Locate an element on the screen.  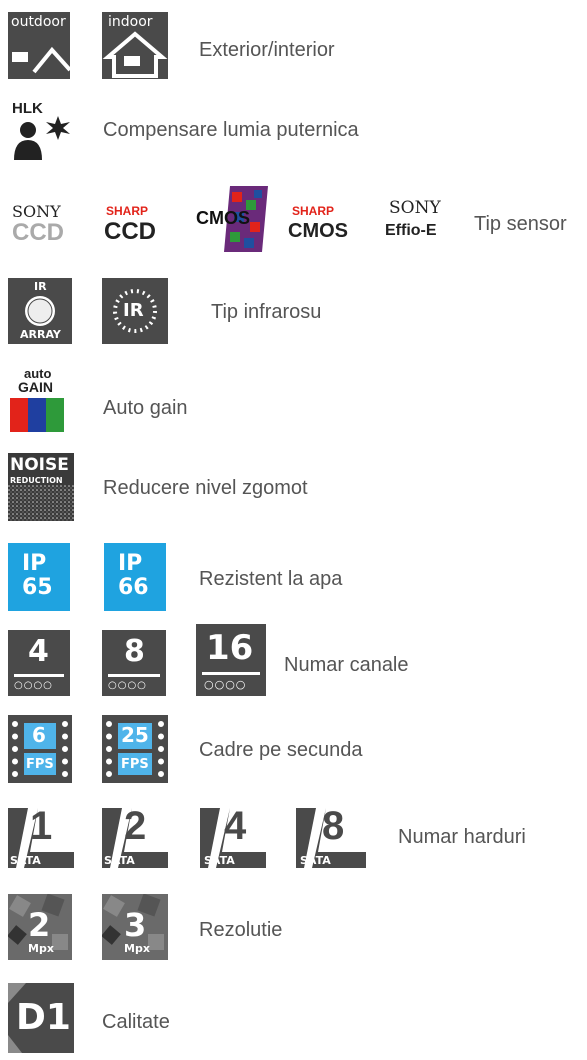
auto-gain-icon: auto GAIN is located at coordinates (38, 399).